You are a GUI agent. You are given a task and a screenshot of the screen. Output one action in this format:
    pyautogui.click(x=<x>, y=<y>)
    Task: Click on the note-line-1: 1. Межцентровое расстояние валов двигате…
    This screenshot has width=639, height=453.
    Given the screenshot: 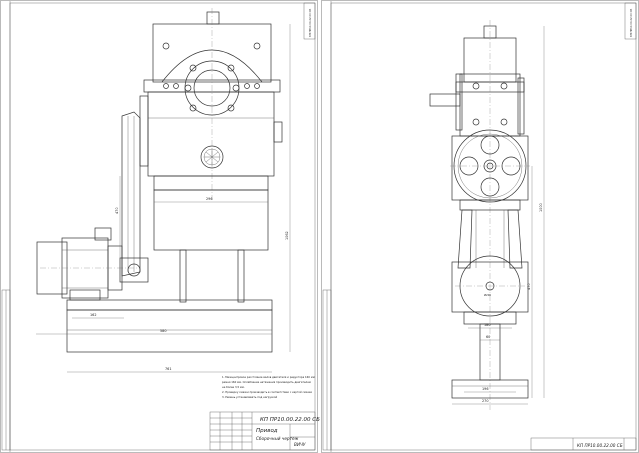 What is the action you would take?
    pyautogui.click(x=268, y=377)
    